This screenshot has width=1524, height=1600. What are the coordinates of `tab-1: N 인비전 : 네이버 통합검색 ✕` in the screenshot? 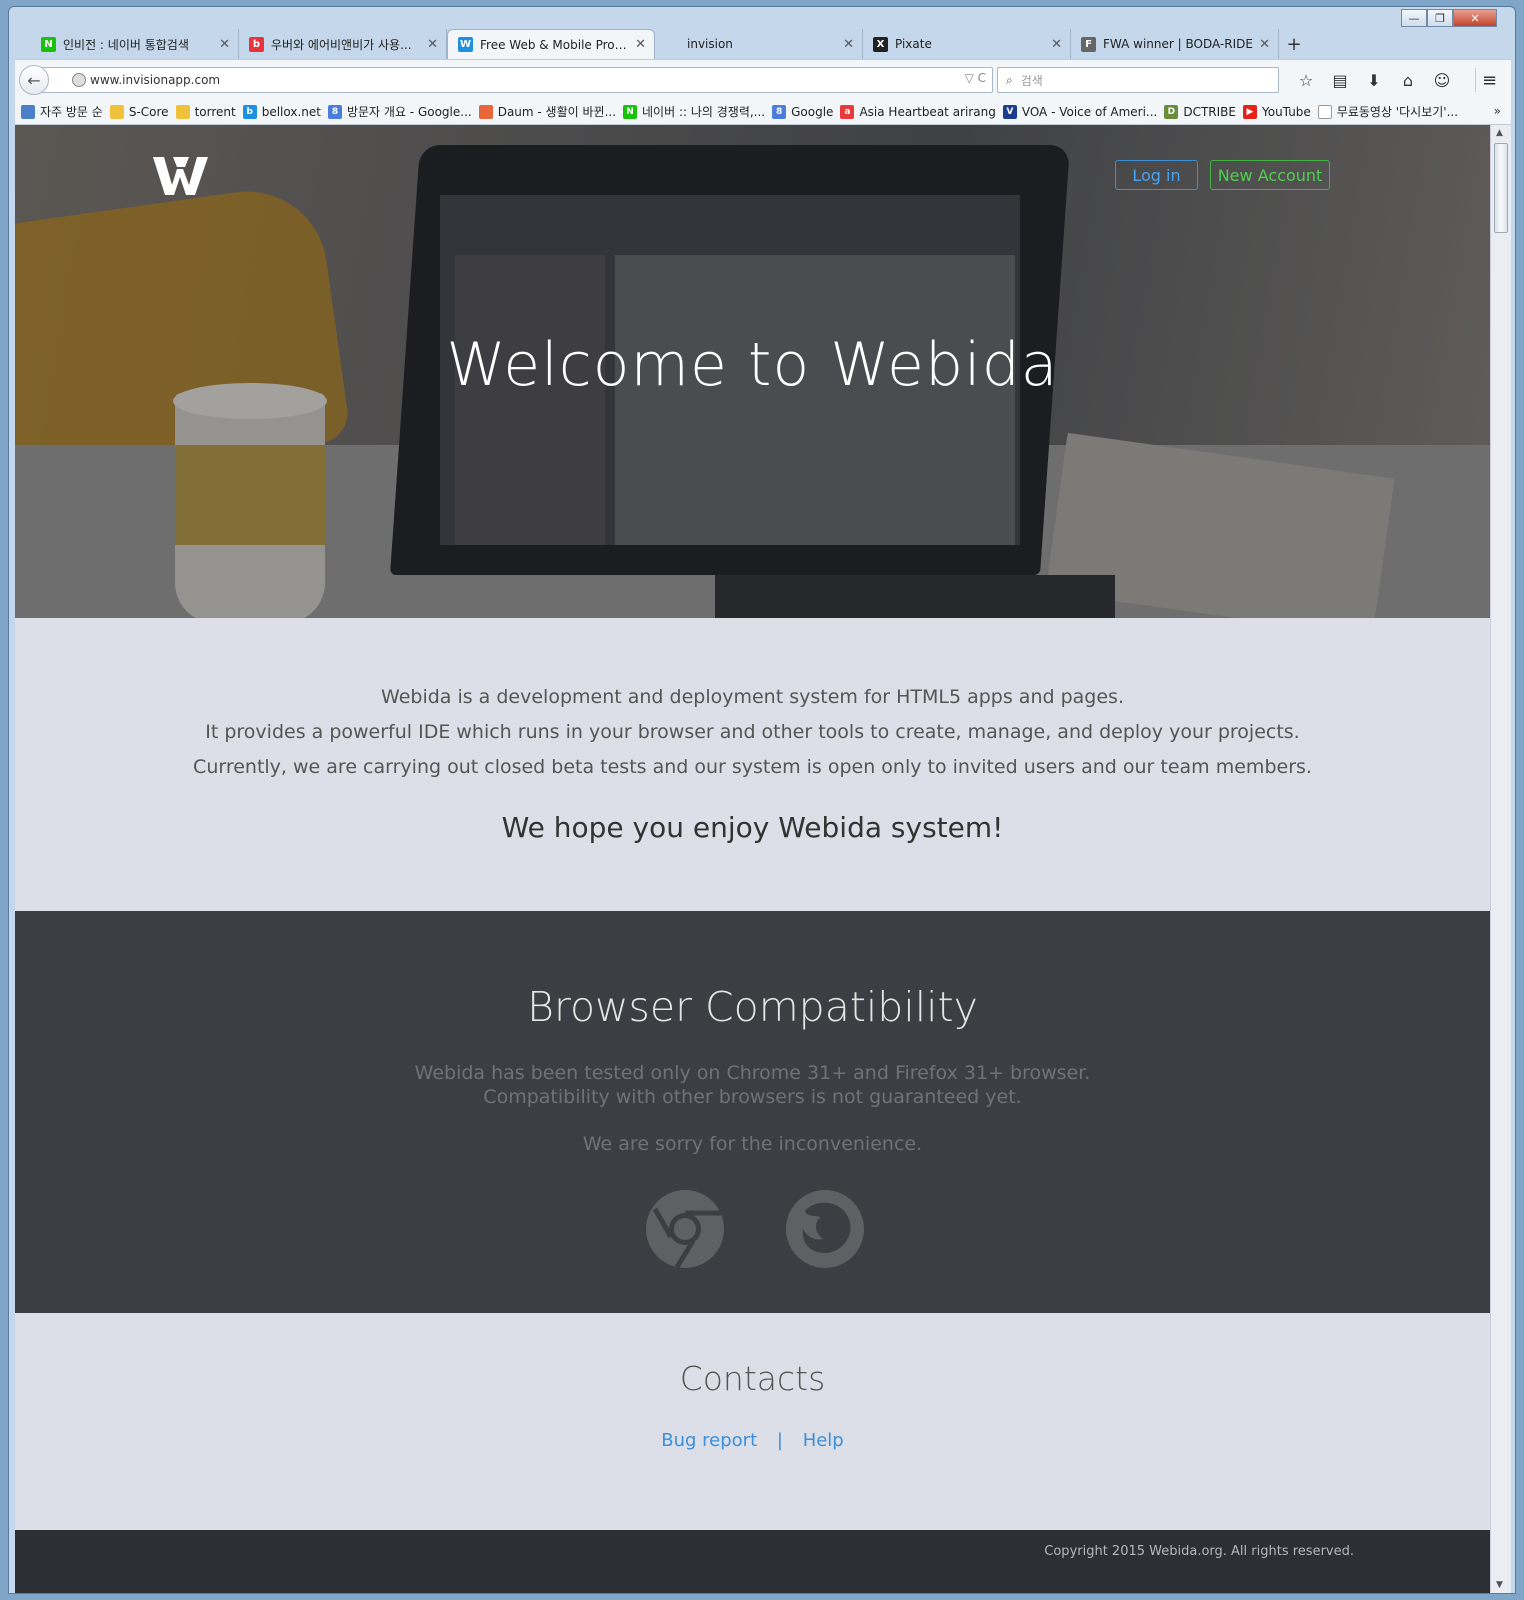 It's located at (135, 44).